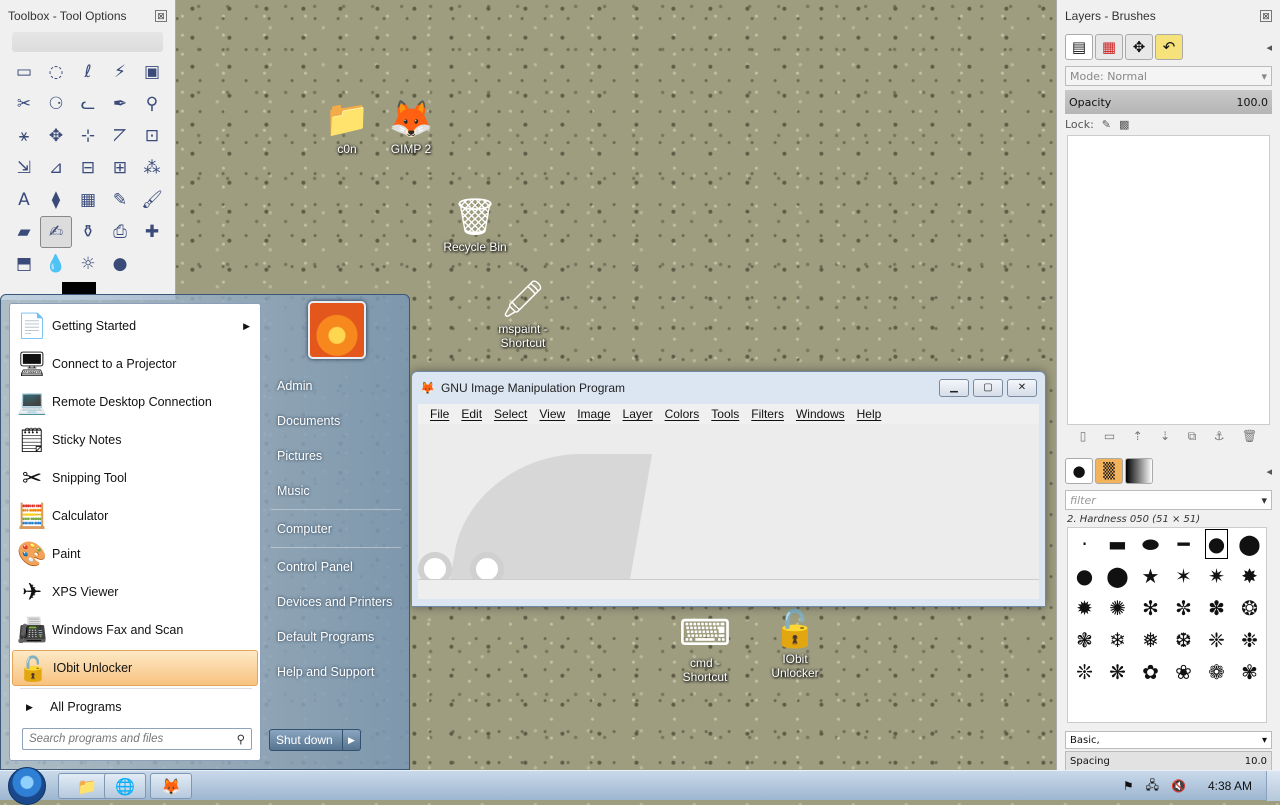 This screenshot has height=805, width=1280. What do you see at coordinates (337, 491) in the screenshot?
I see `start-right-music: Music` at bounding box center [337, 491].